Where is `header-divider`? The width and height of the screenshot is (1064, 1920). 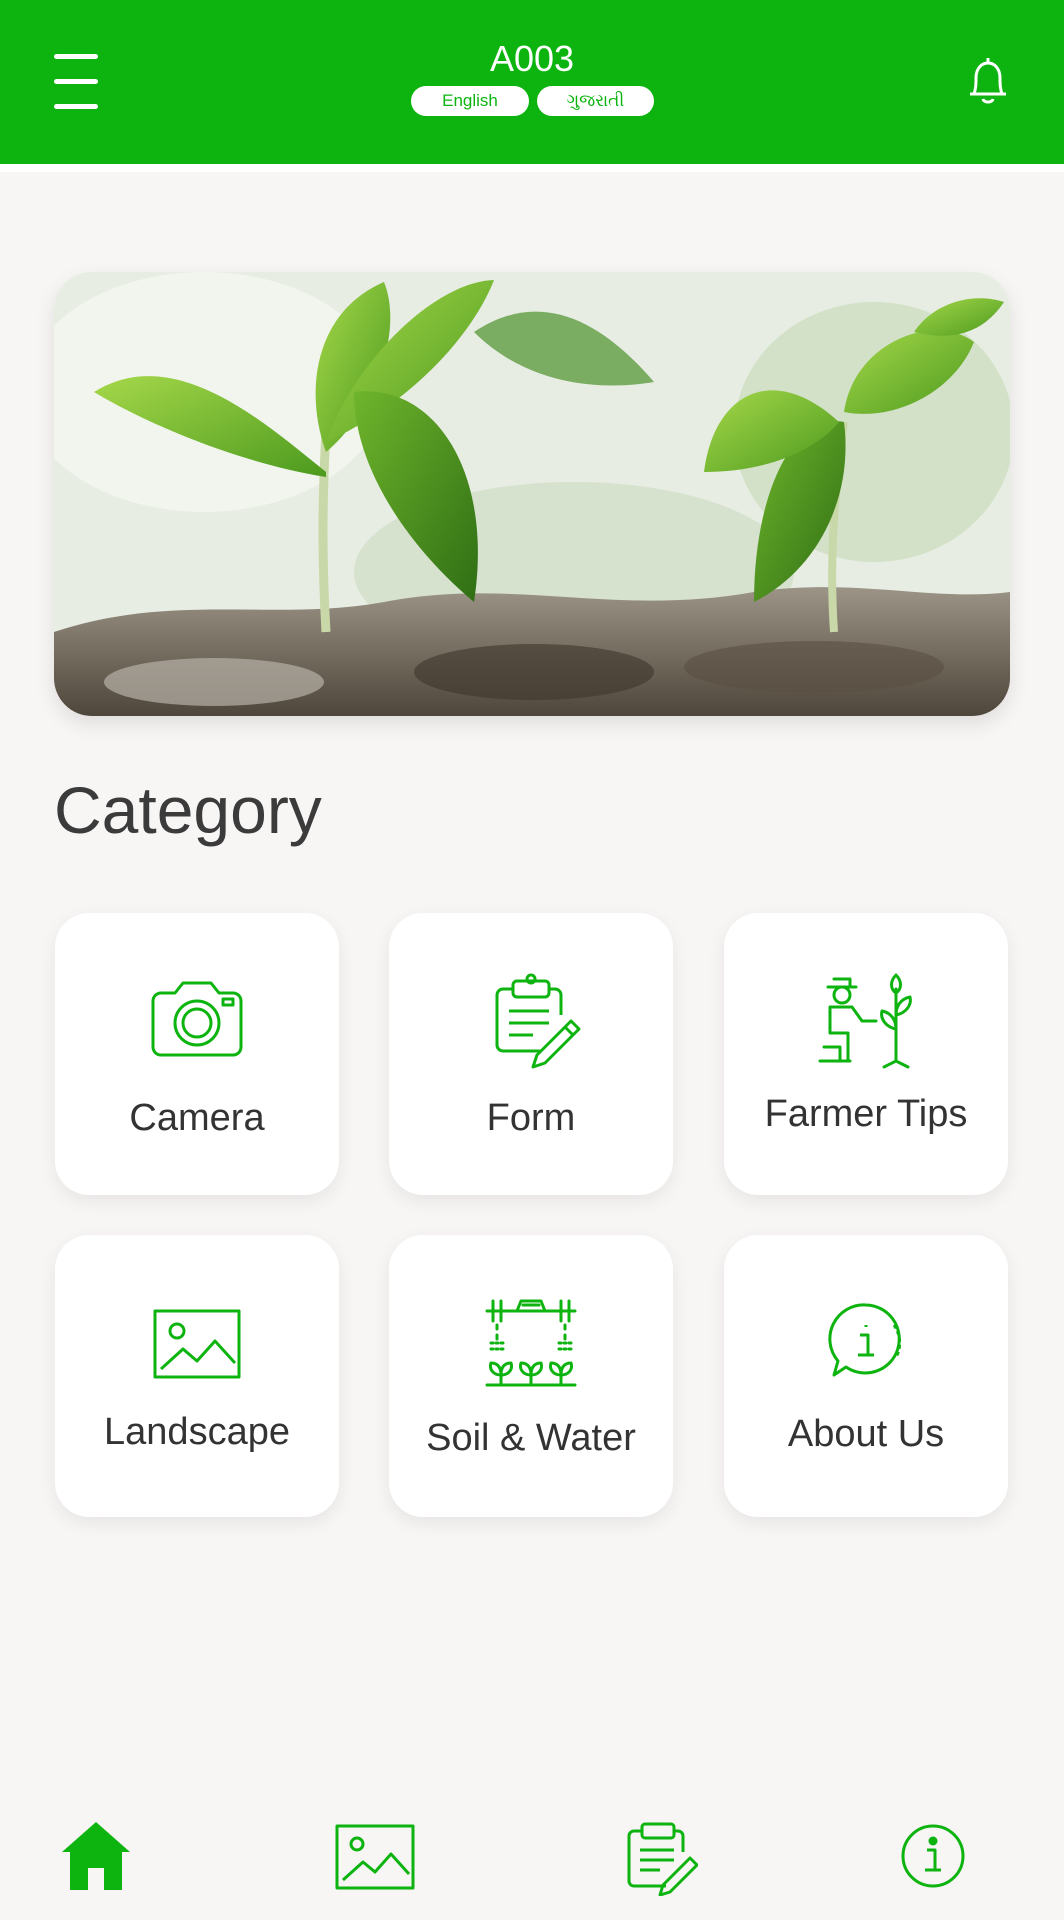 header-divider is located at coordinates (532, 168).